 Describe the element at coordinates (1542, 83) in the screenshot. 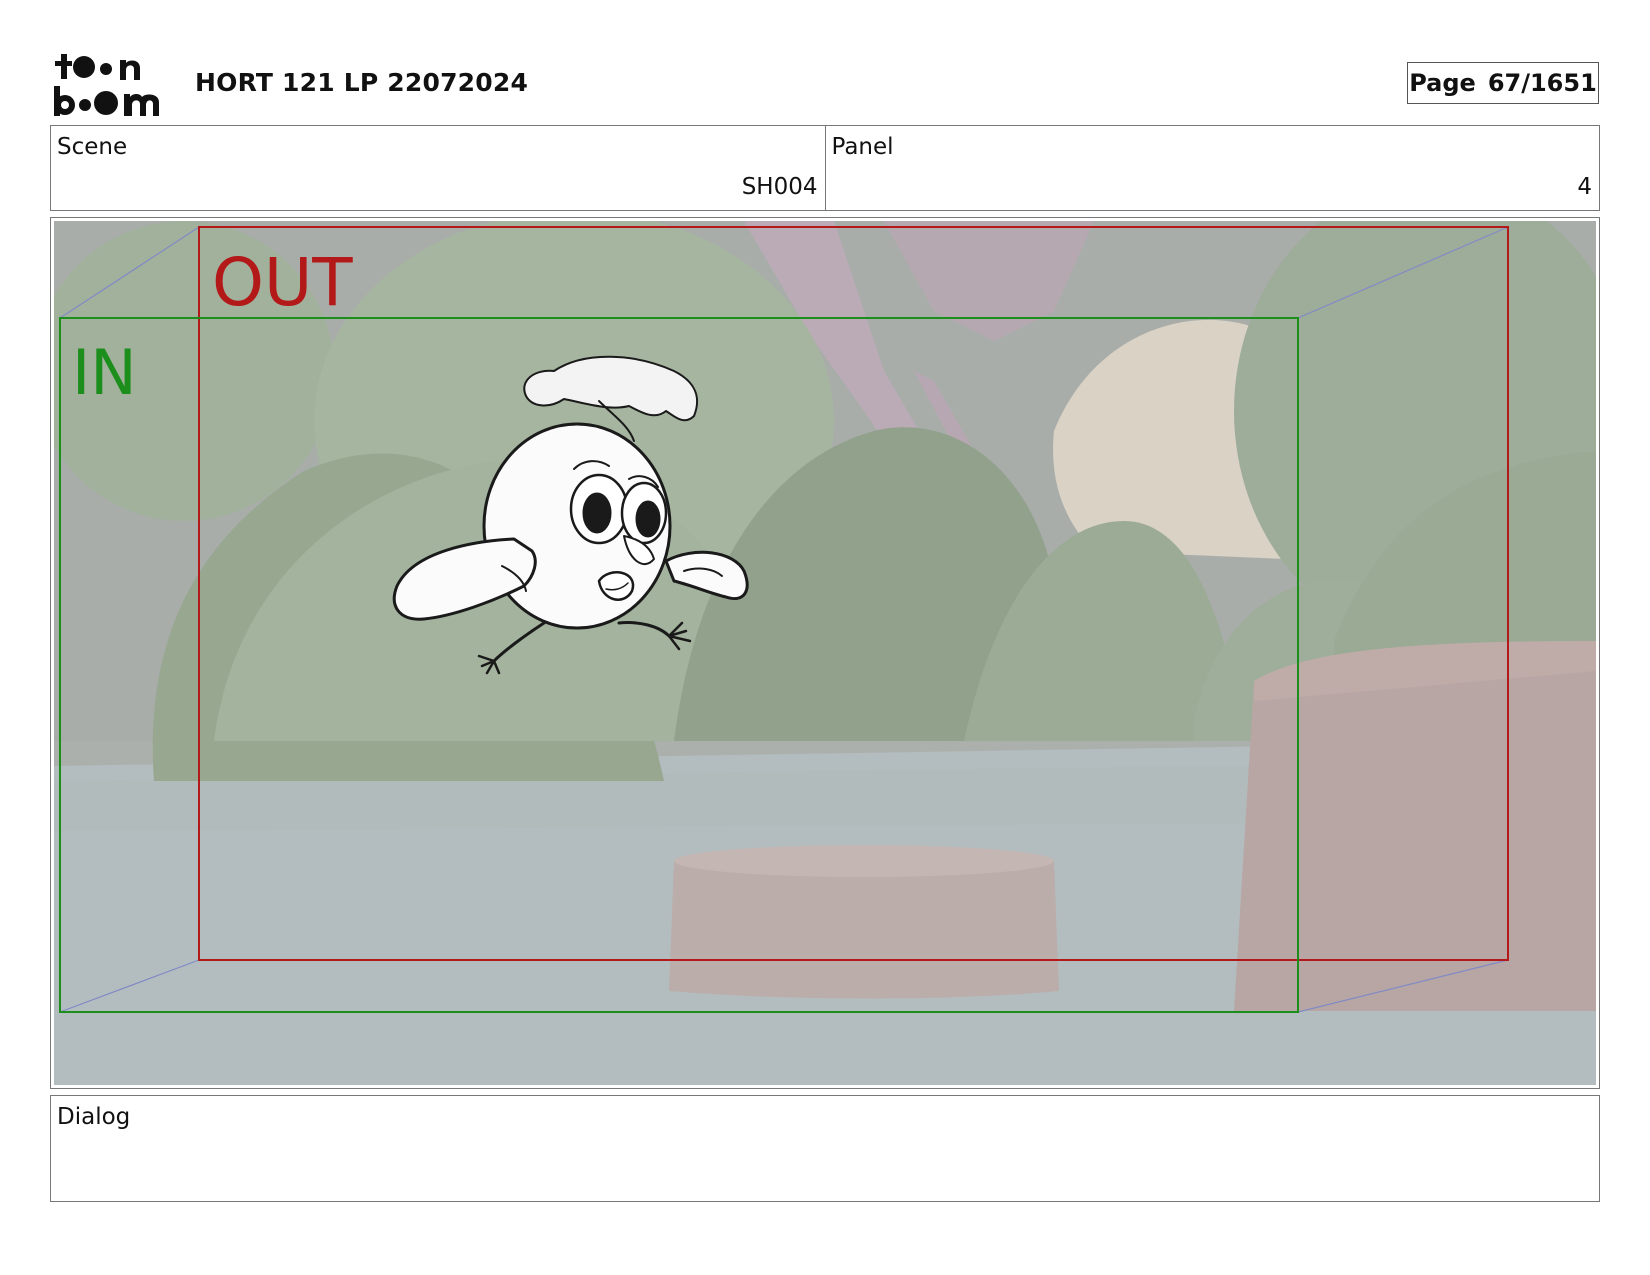

I see `page-number: 67/1651` at that location.